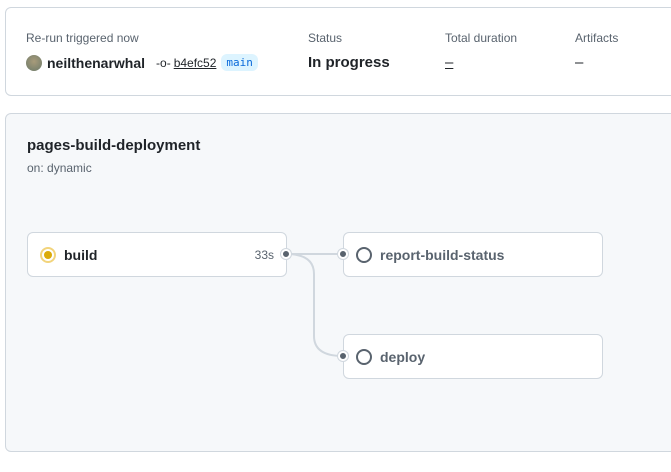 The height and width of the screenshot is (472, 671). What do you see at coordinates (264, 254) in the screenshot?
I see `job-duration: 33s` at bounding box center [264, 254].